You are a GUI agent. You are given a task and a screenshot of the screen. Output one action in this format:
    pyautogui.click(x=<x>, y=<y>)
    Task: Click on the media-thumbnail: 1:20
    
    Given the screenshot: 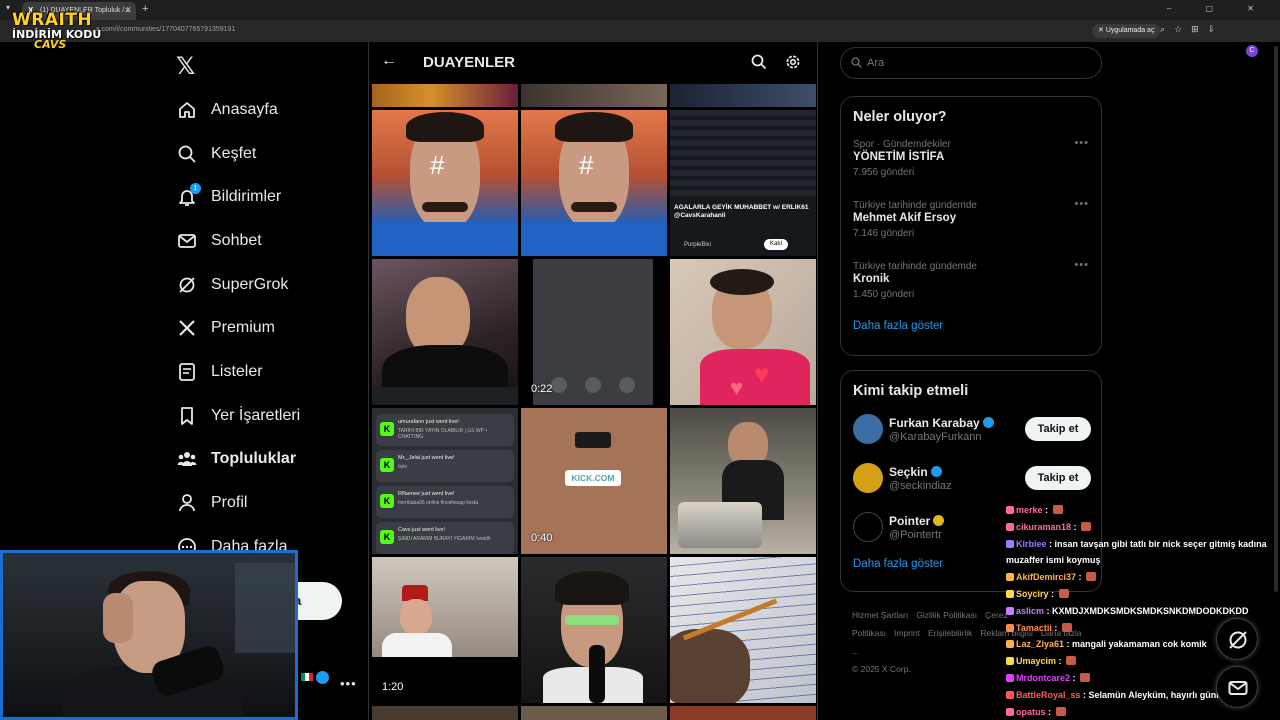 What is the action you would take?
    pyautogui.click(x=445, y=630)
    